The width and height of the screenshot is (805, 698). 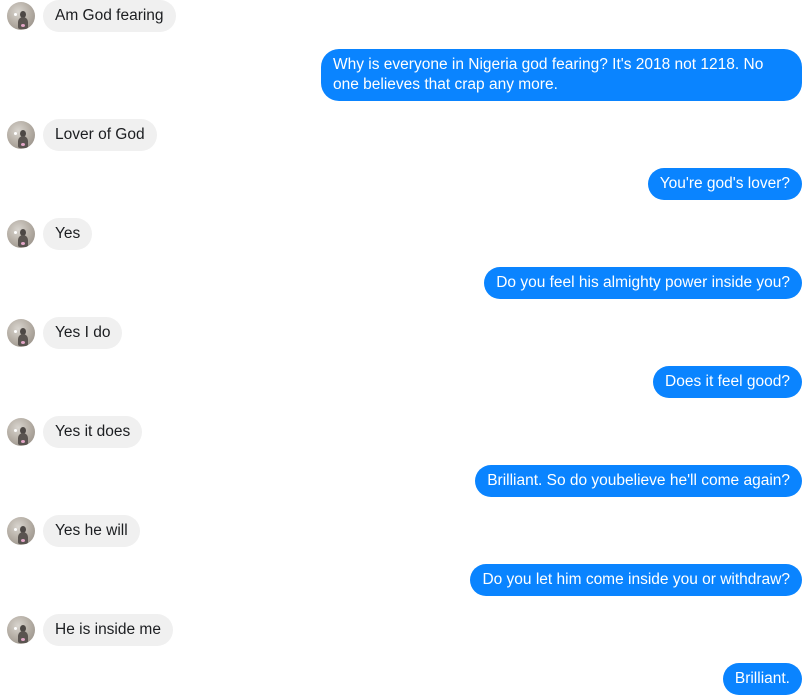 I want to click on outgoing-message-row: You're god's lover?, so click(x=402, y=184).